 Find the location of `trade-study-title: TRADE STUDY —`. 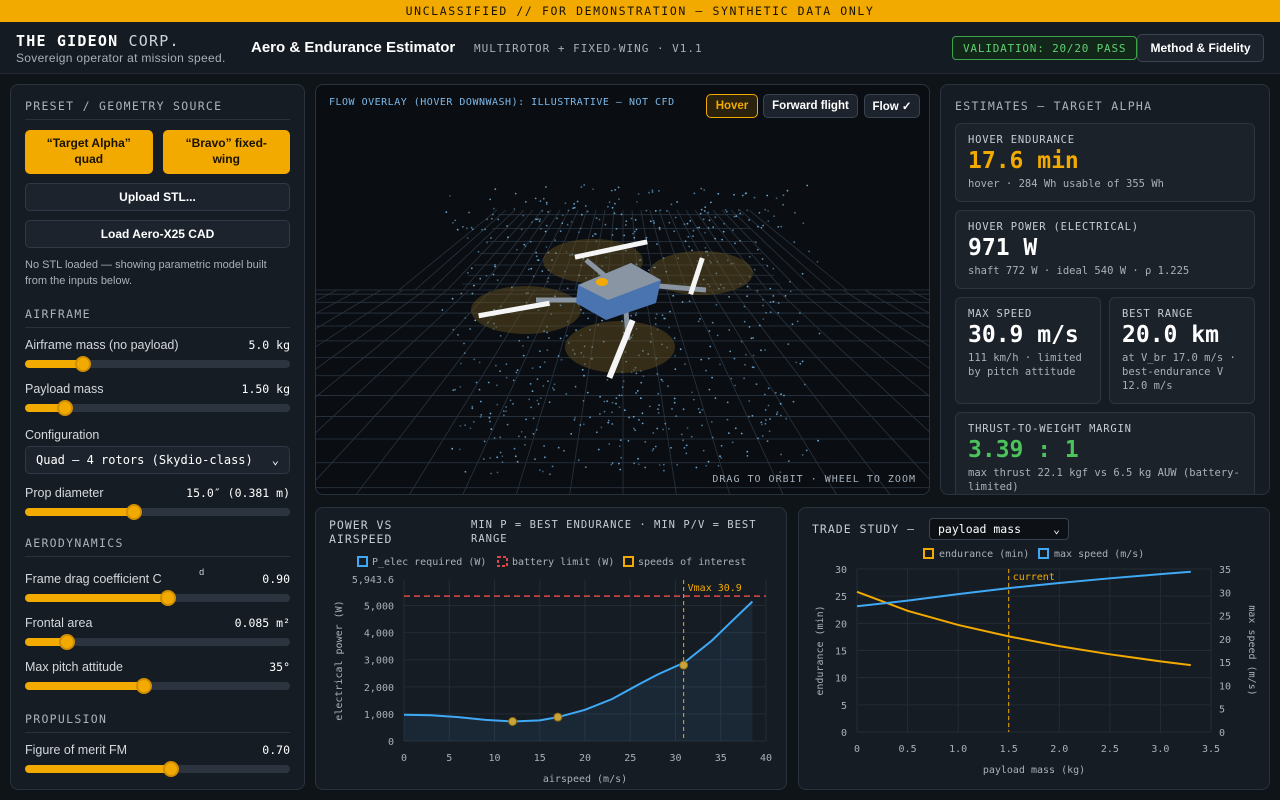

trade-study-title: TRADE STUDY — is located at coordinates (864, 529).